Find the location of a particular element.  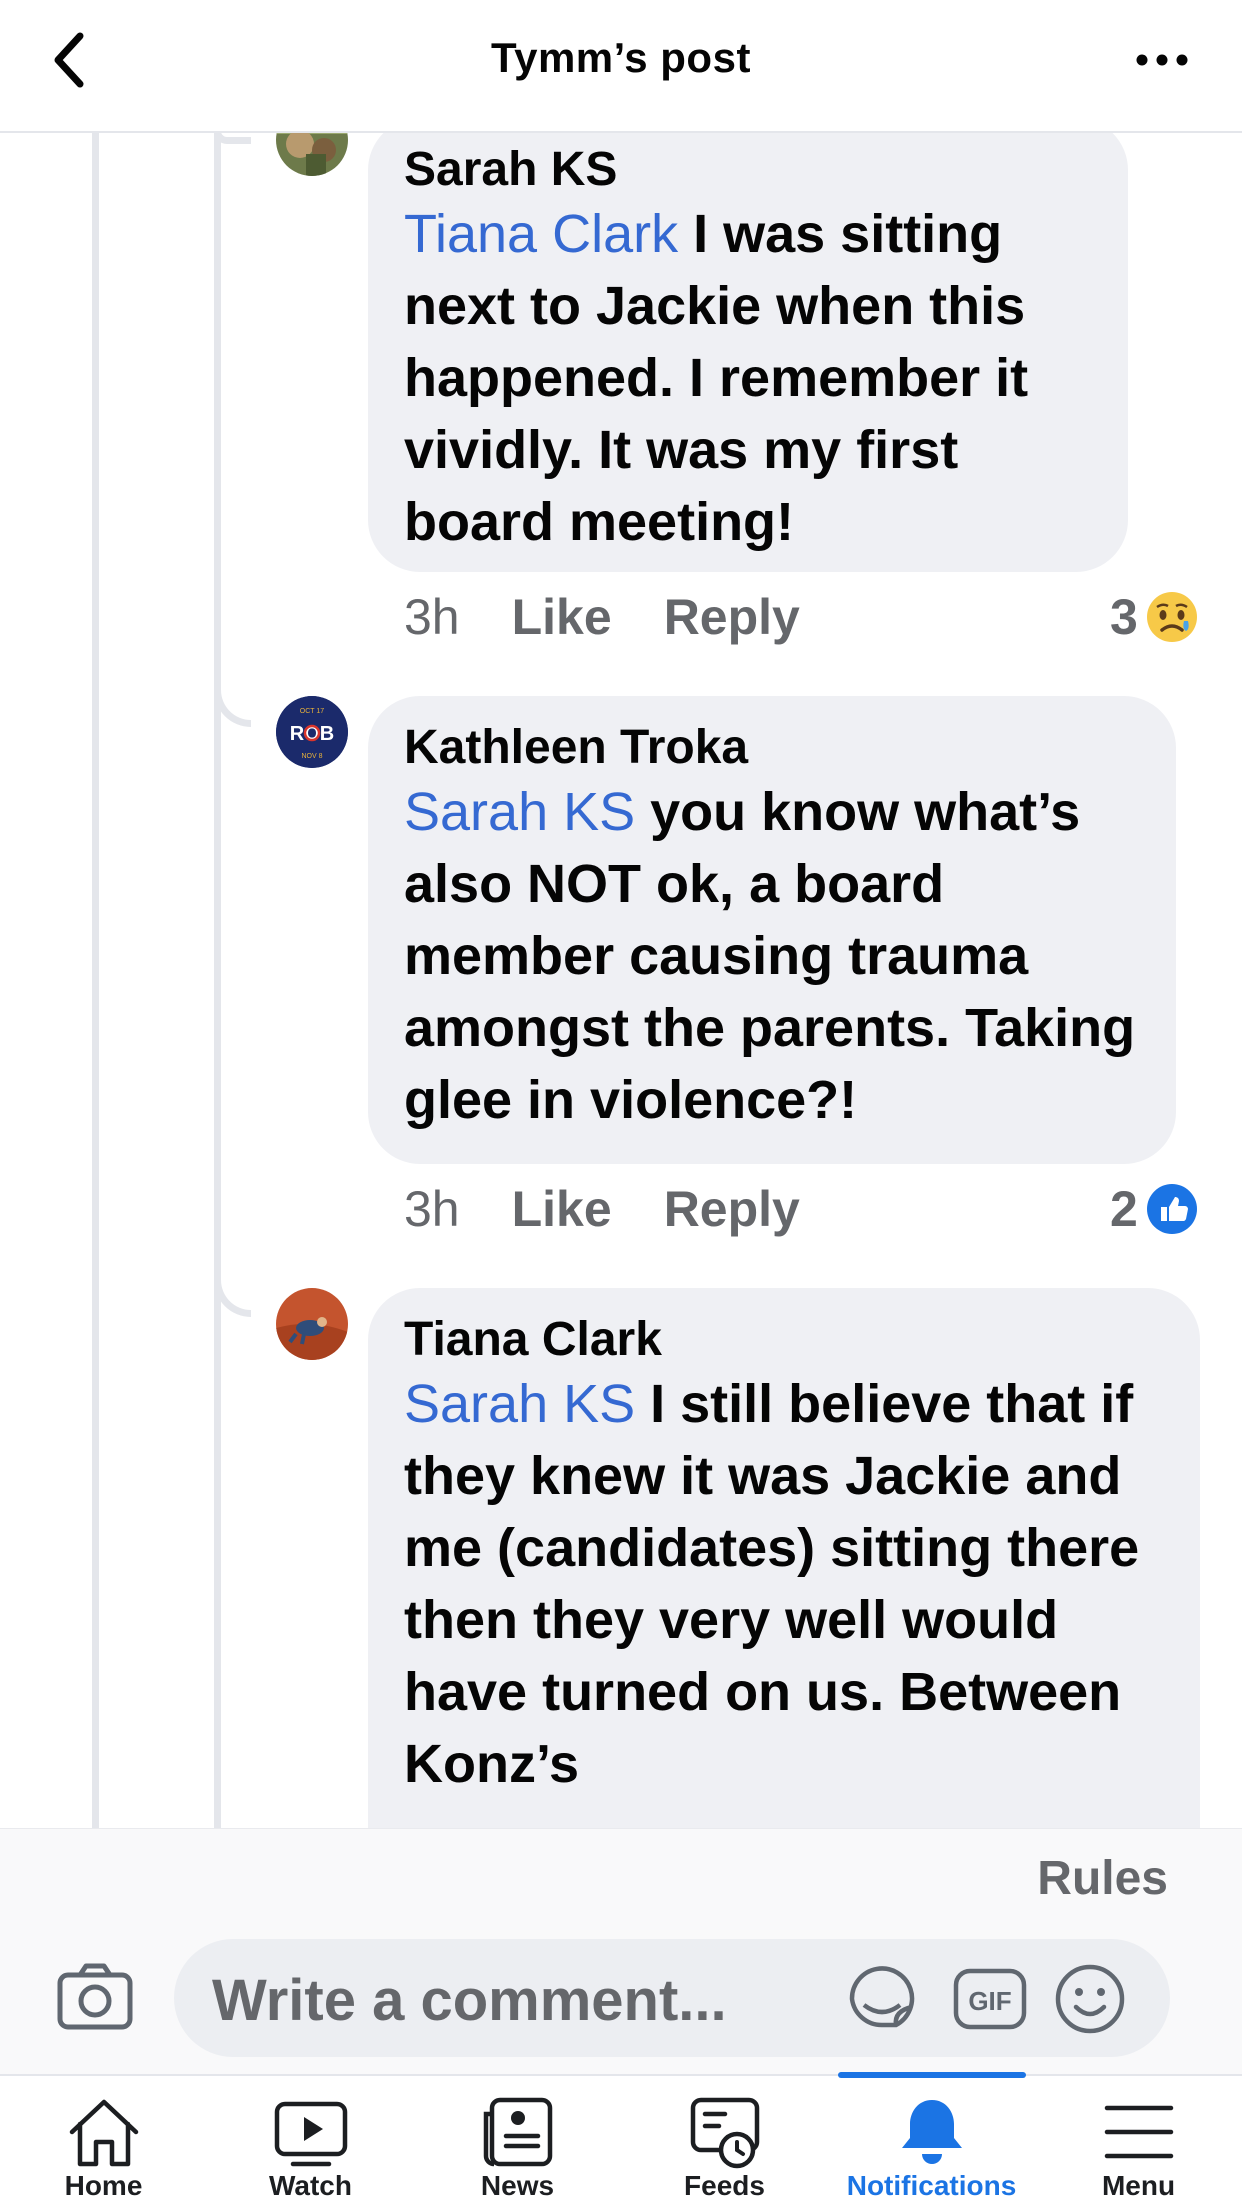

tab-feeds: Feeds is located at coordinates (724, 2143).